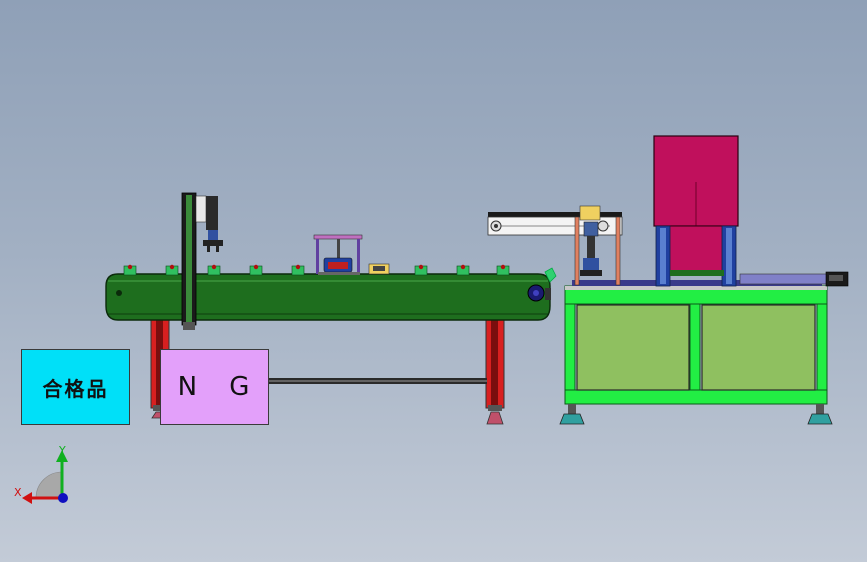 The image size is (867, 562). Describe the element at coordinates (209, 223) in the screenshot. I see `gripper` at that location.